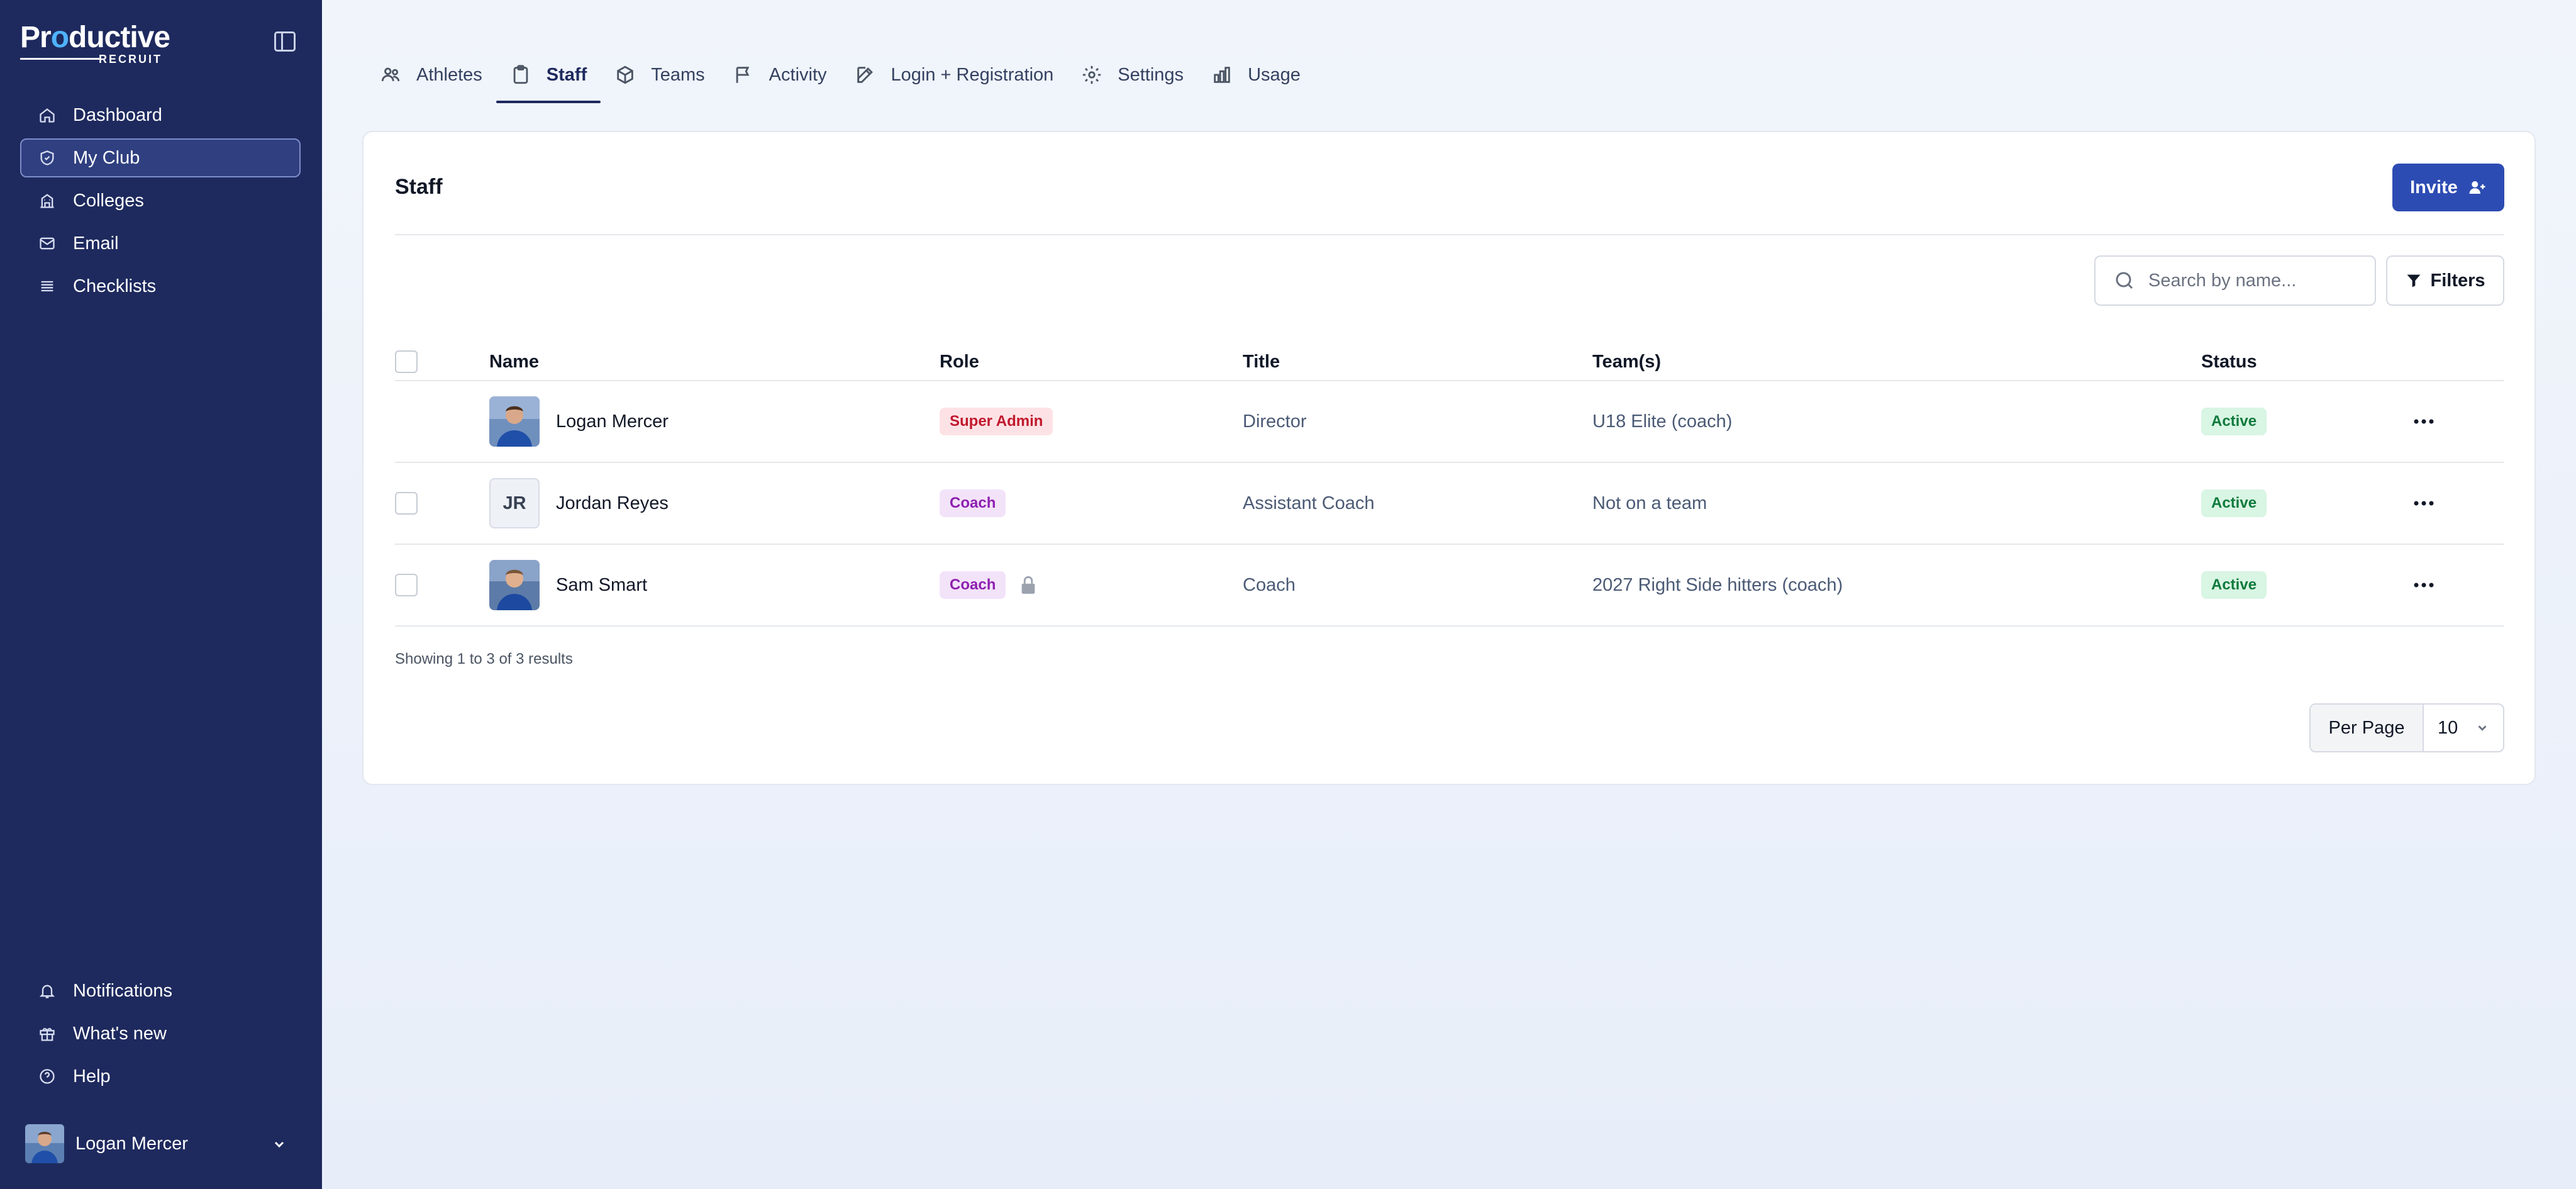  What do you see at coordinates (548, 79) in the screenshot?
I see `tab-staff: Staff` at bounding box center [548, 79].